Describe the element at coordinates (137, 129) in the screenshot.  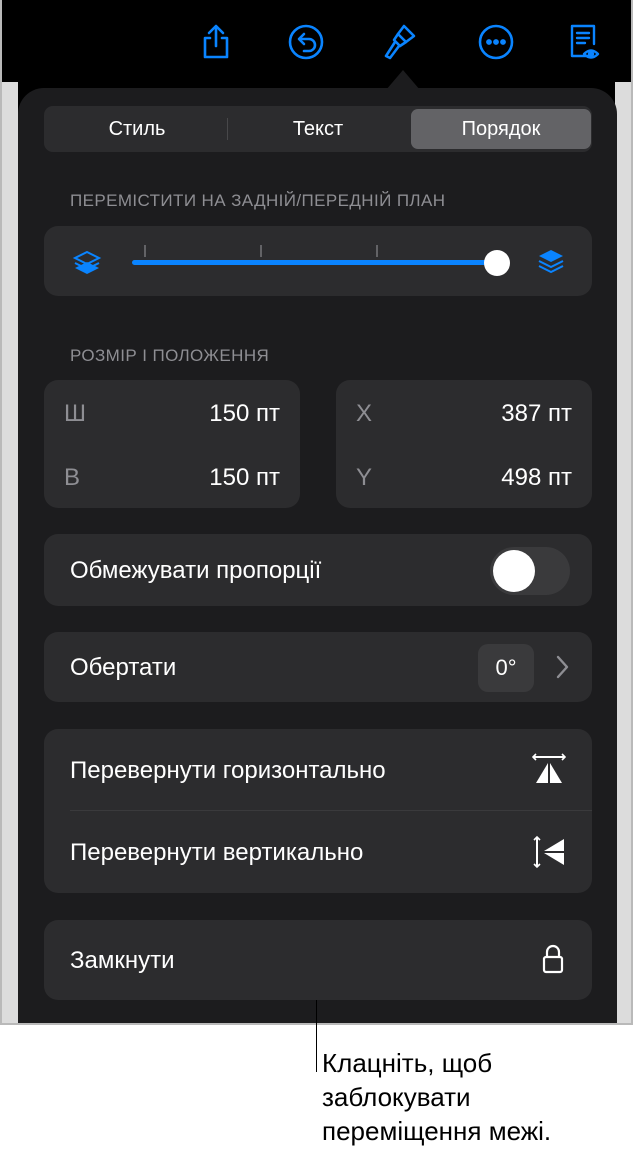
I see `tab-style: Стиль` at that location.